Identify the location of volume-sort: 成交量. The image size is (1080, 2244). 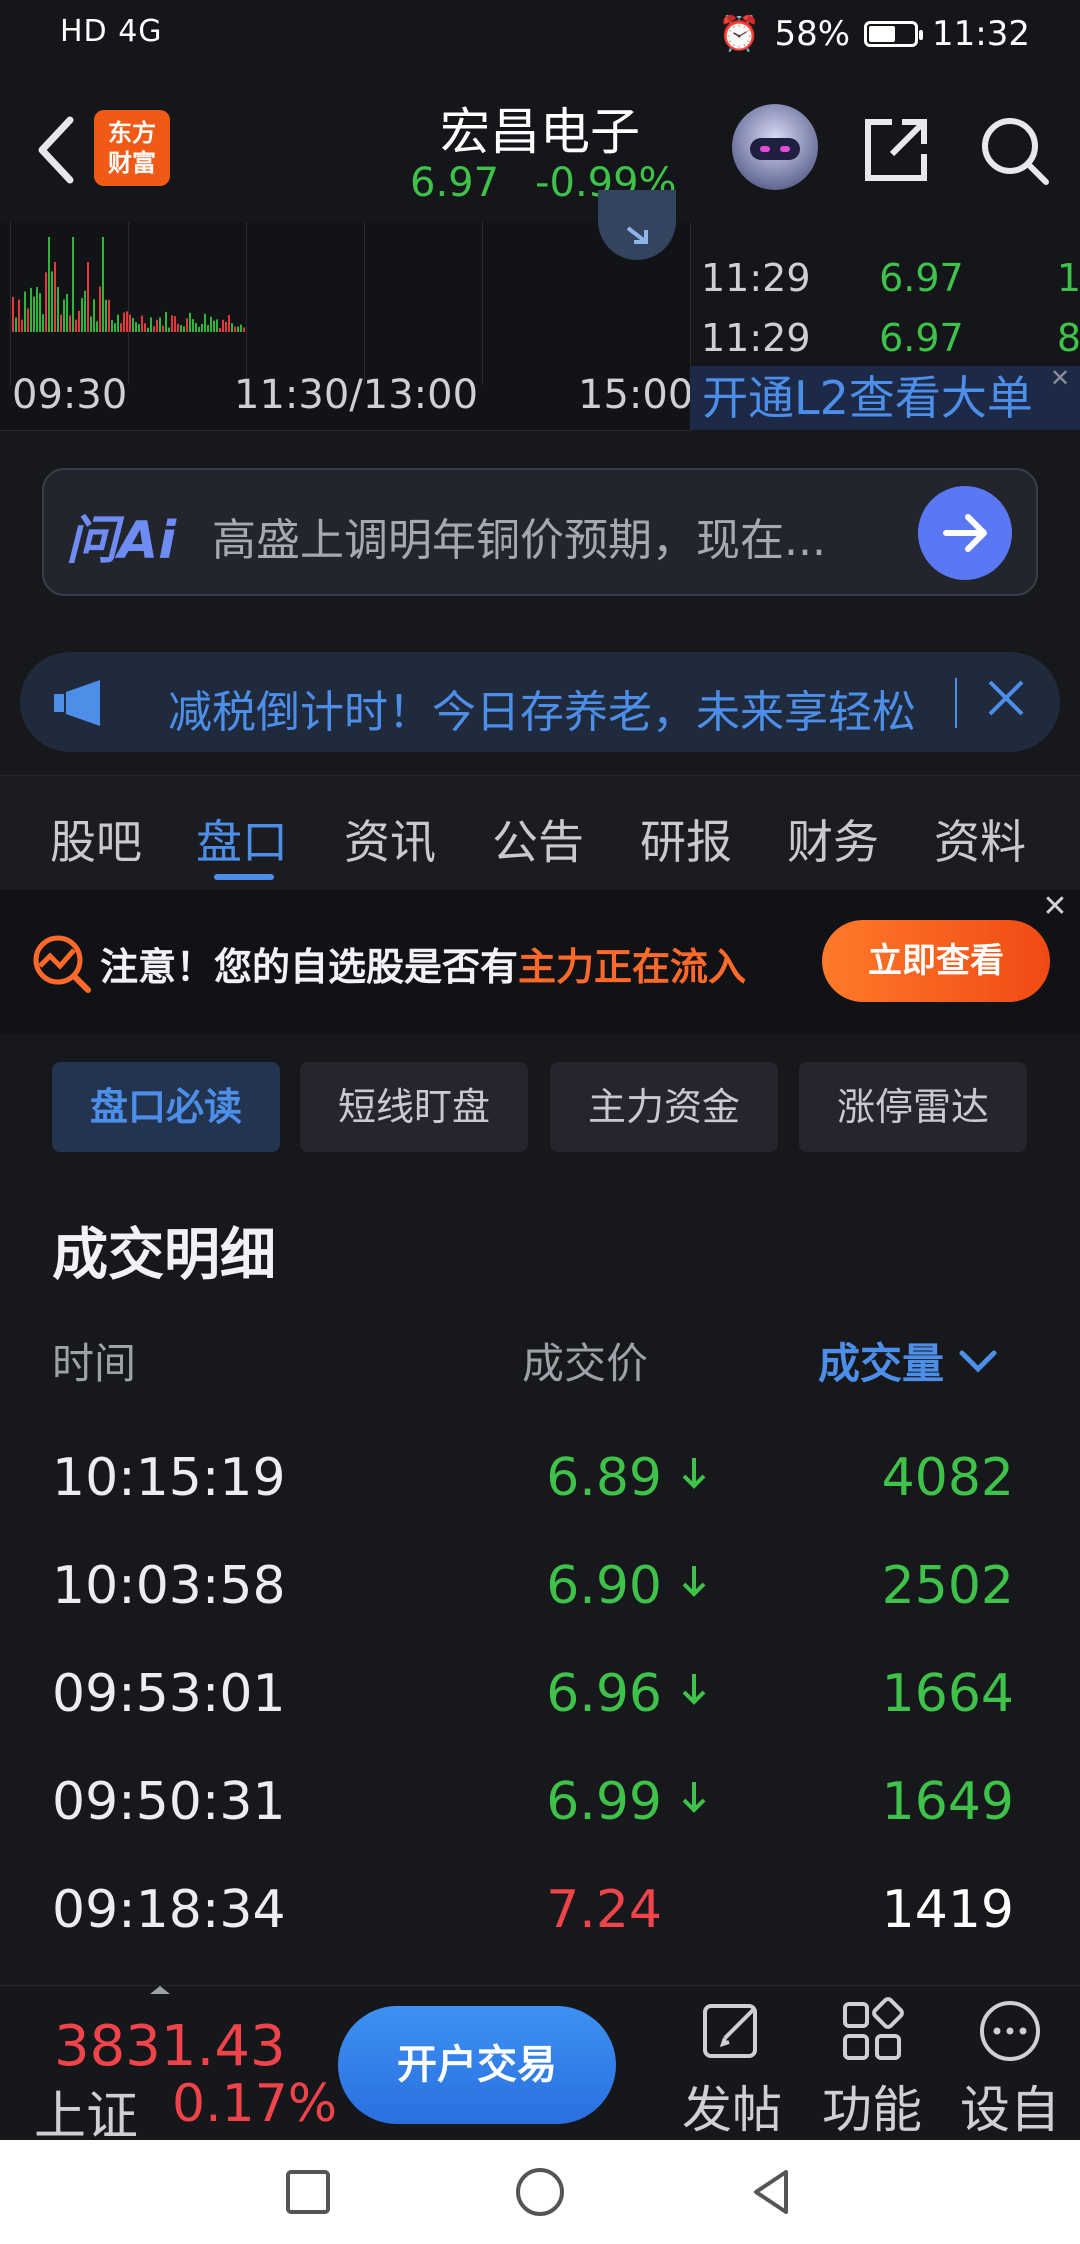
(908, 1360).